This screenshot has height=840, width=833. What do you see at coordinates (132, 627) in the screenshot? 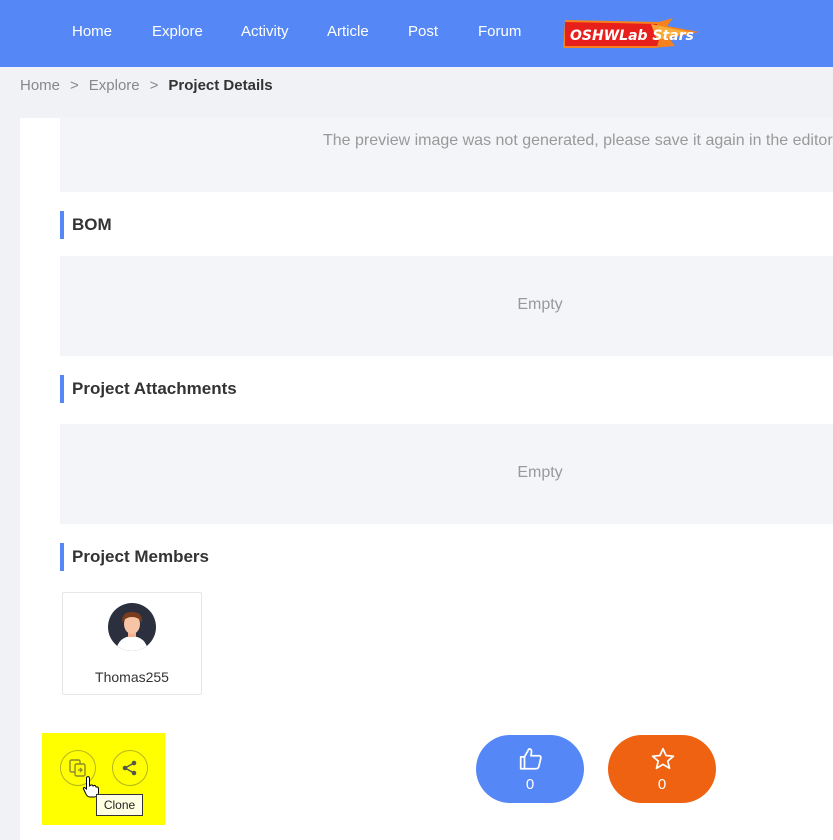
I see `avatar-icon` at bounding box center [132, 627].